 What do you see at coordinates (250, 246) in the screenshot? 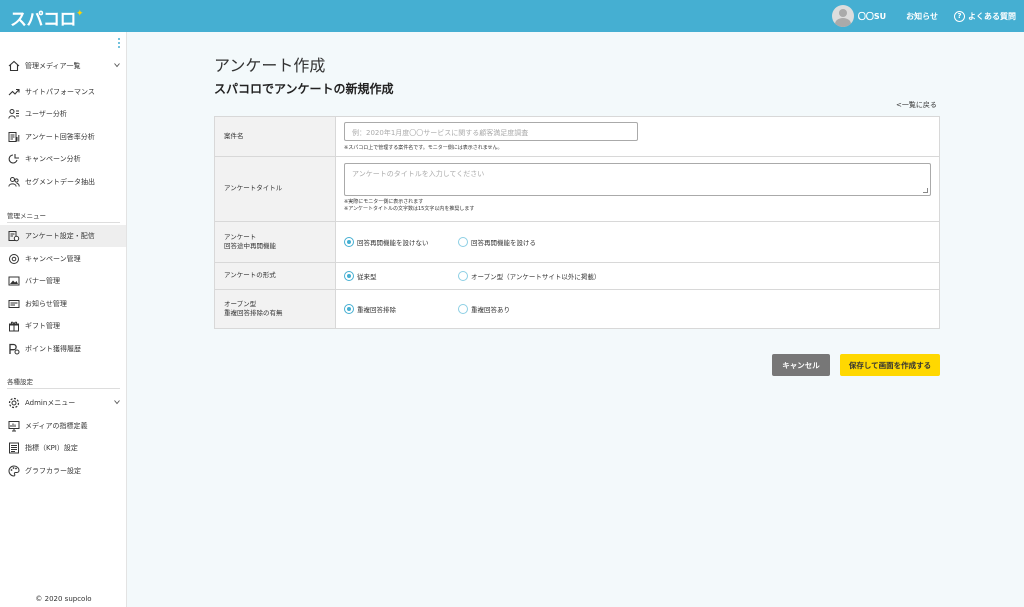
I see `label-resume-line2: 回答途中再開機能` at bounding box center [250, 246].